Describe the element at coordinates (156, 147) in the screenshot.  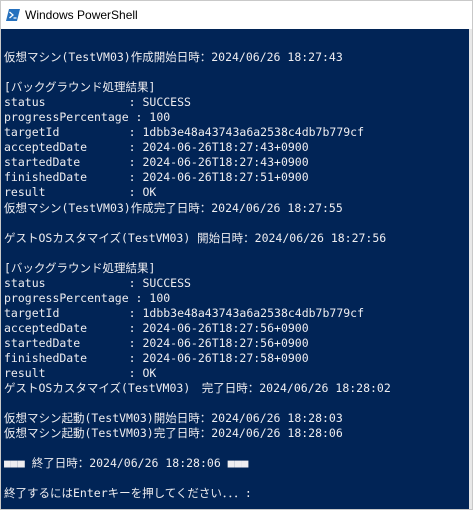
I see `console-line: acceptedDate : 2024-06-26T18:27:43+0900` at that location.